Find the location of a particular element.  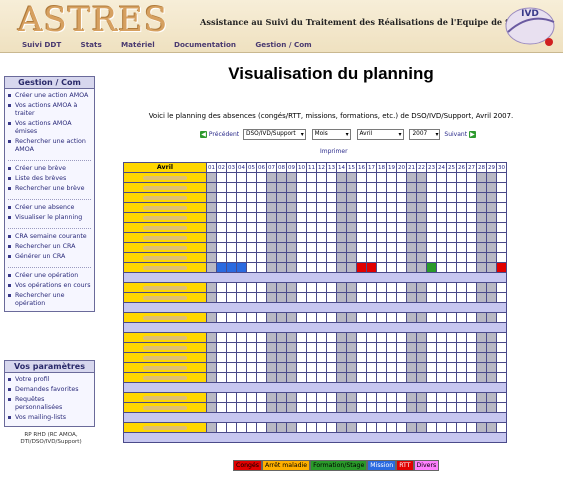

menu-item: Rechercher une opération is located at coordinates (49, 301).